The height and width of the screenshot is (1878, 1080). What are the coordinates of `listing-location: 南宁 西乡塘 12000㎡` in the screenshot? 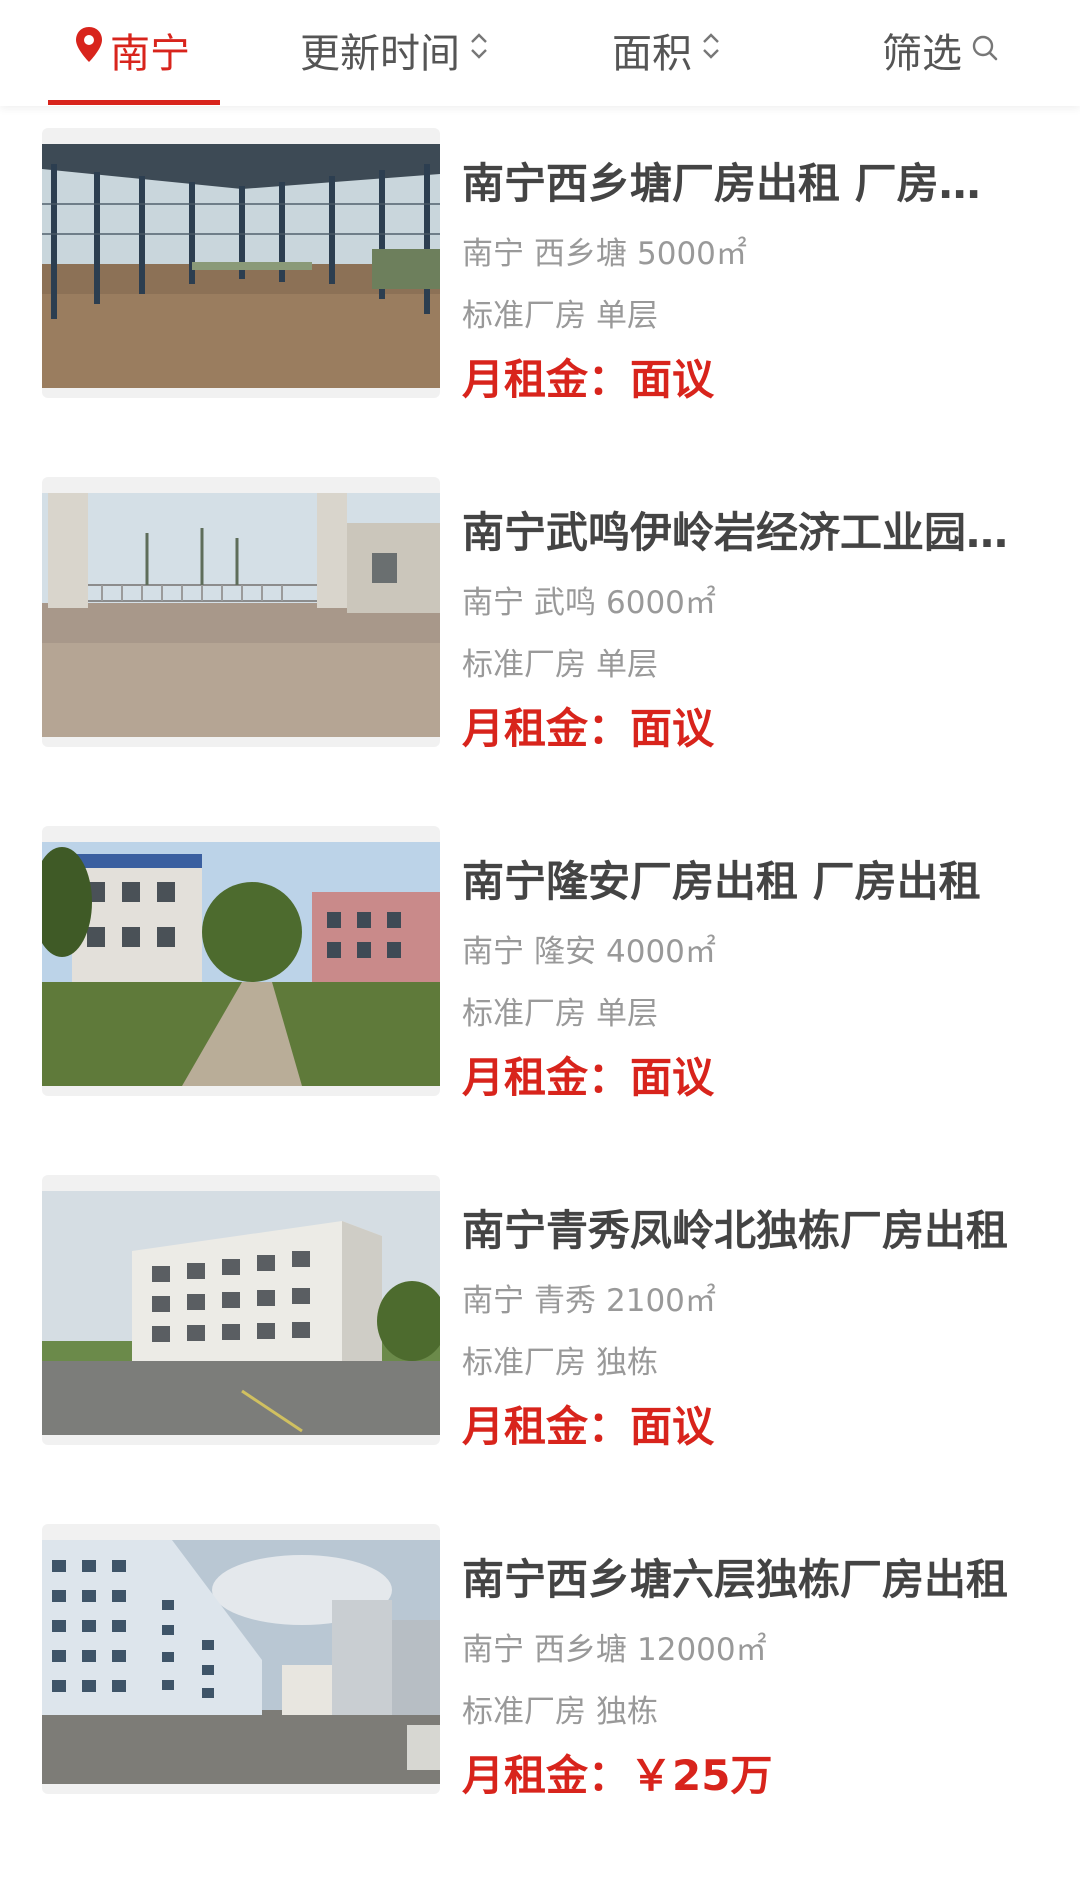 It's located at (614, 1646).